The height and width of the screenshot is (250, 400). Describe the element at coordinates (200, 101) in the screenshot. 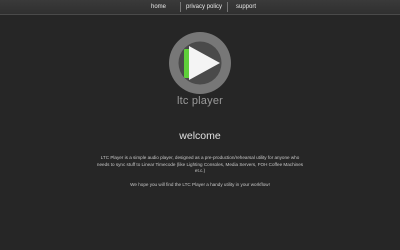

I see `app-title: ltc player` at that location.